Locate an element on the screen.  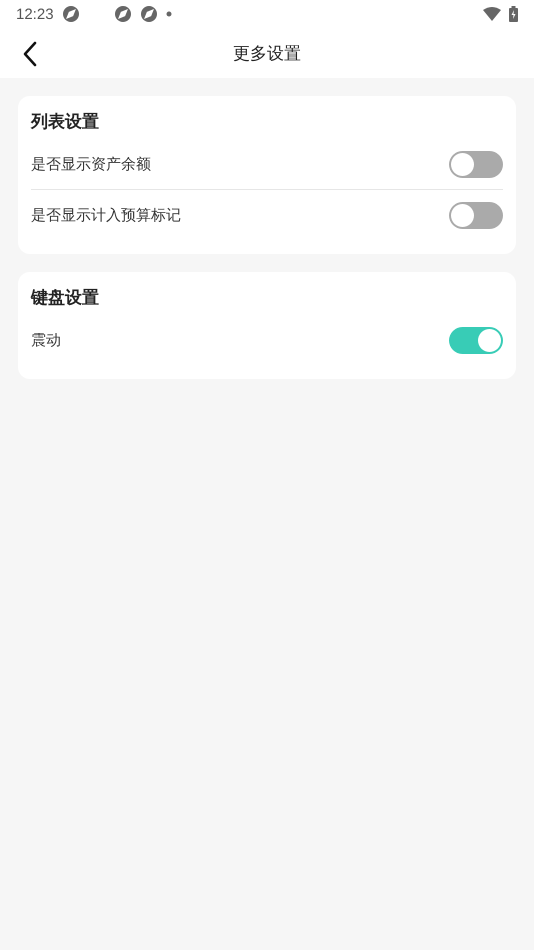
section-title: 列表设置 is located at coordinates (65, 122).